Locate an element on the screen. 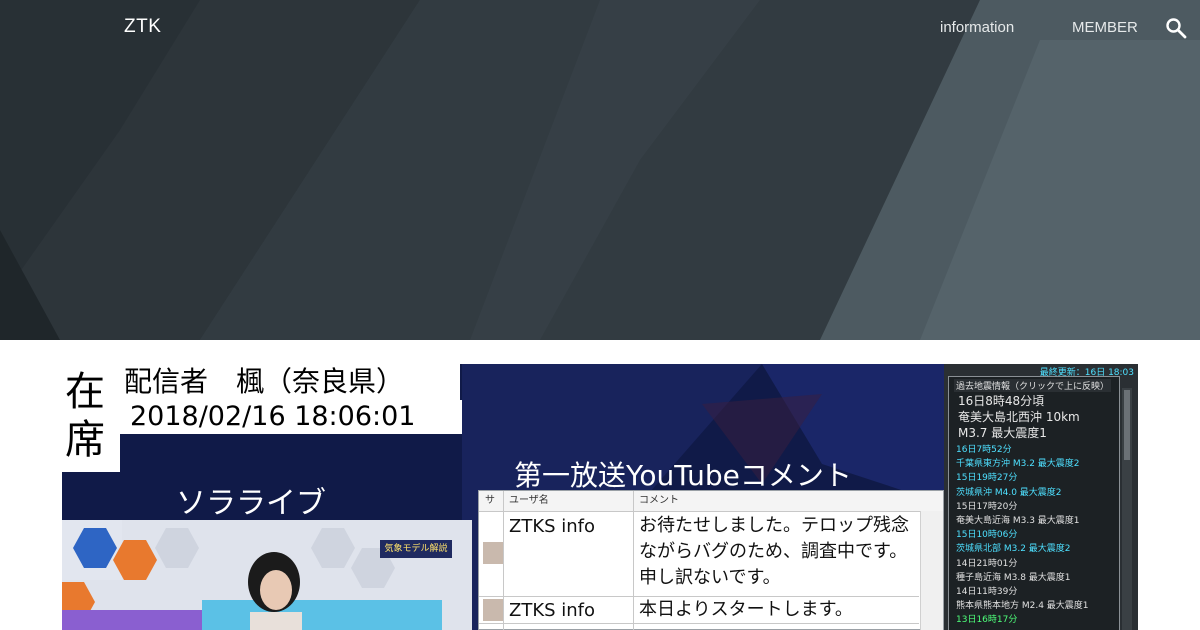 The image size is (1200, 630). quake-history-item: 奄美大島近海 M3.3 最大震度1 is located at coordinates (1018, 521).